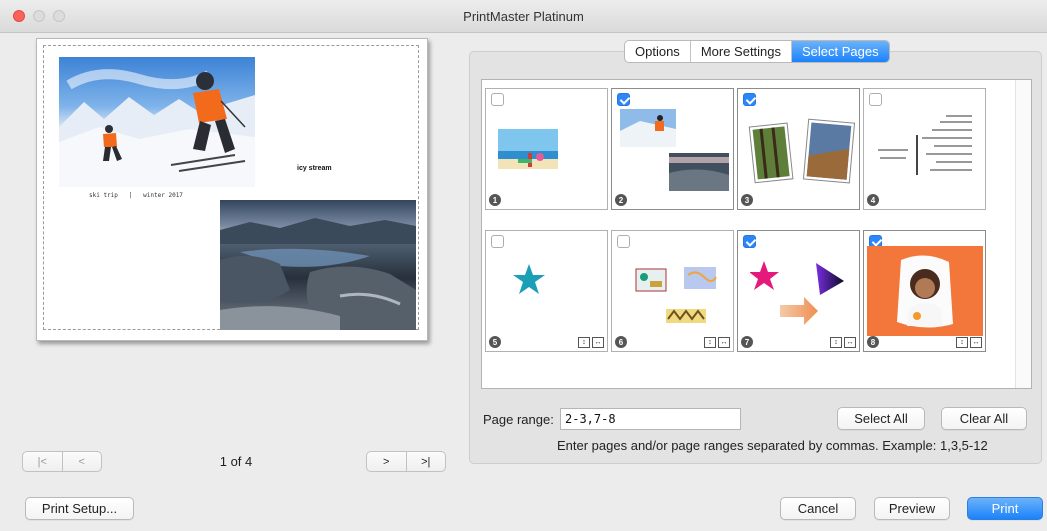  Describe the element at coordinates (1023, 234) in the screenshot. I see `thumbnail-scrollbar` at that location.